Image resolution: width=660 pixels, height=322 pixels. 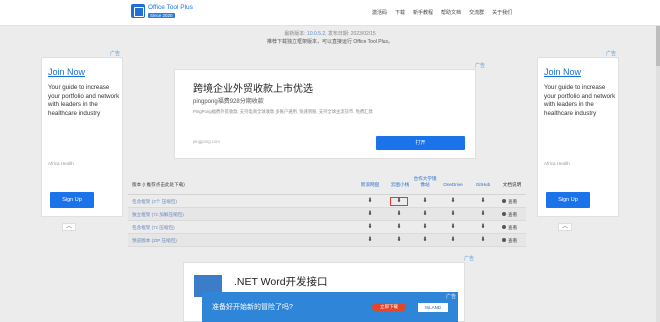 What do you see at coordinates (363, 34) in the screenshot?
I see `release-date: 2023/02/15` at bounding box center [363, 34].